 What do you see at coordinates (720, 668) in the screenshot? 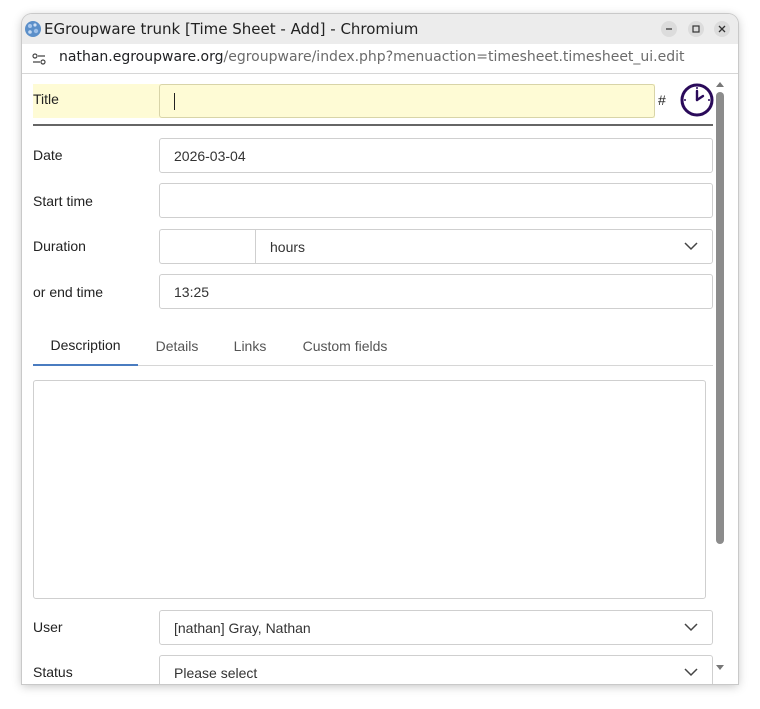
I see `scroll-down-icon` at bounding box center [720, 668].